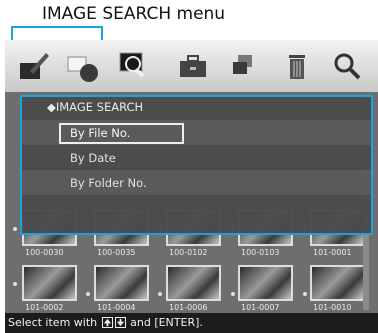 The width and height of the screenshot is (378, 333). What do you see at coordinates (260, 307) in the screenshot?
I see `thumbnail-label: 101-0007` at bounding box center [260, 307].